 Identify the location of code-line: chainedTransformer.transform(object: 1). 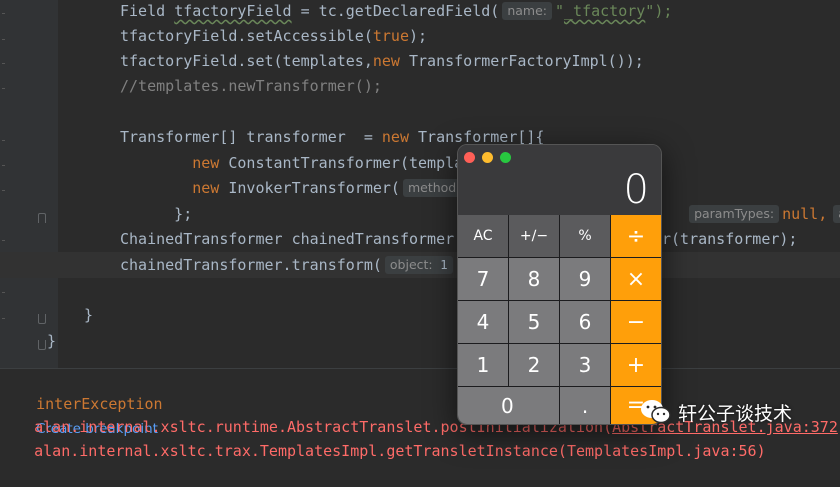
(420, 265).